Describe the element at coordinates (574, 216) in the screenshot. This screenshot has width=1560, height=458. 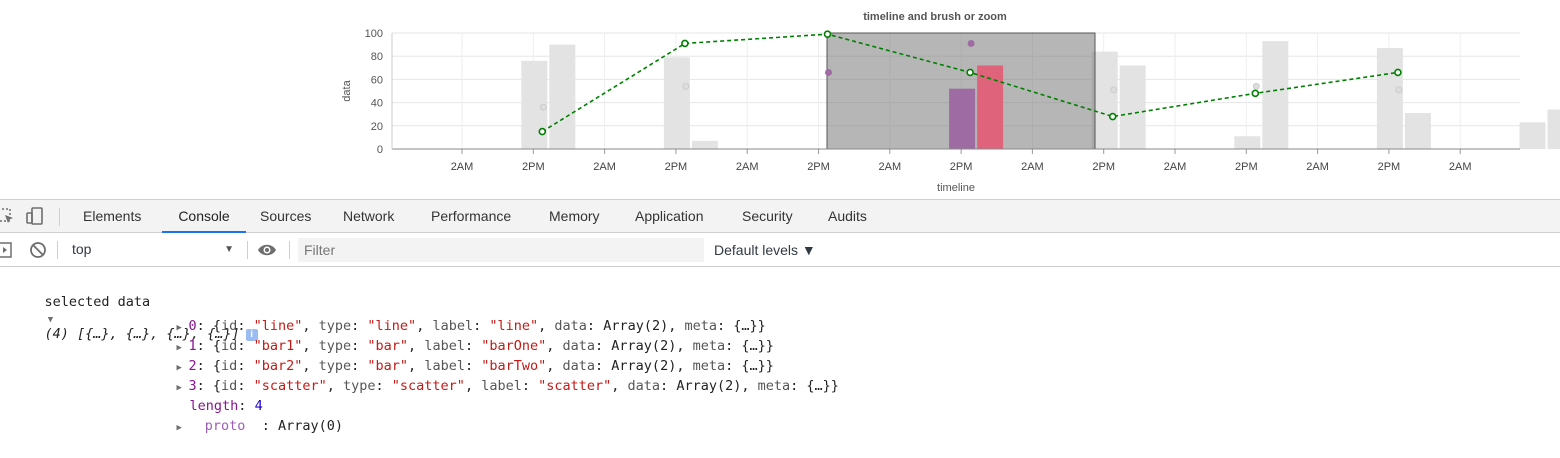
I see `tab-memory: Memory` at that location.